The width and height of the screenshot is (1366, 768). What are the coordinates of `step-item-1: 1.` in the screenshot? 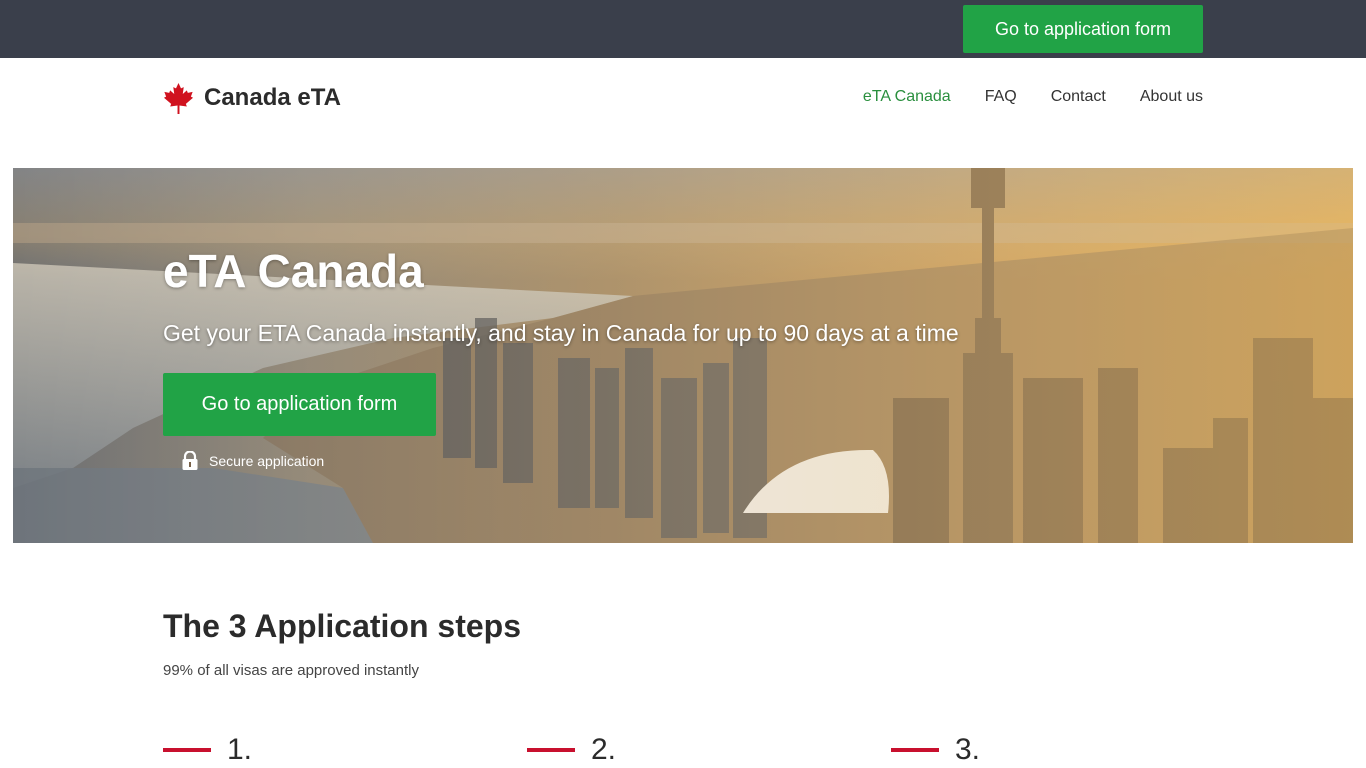 It's located at (207, 750).